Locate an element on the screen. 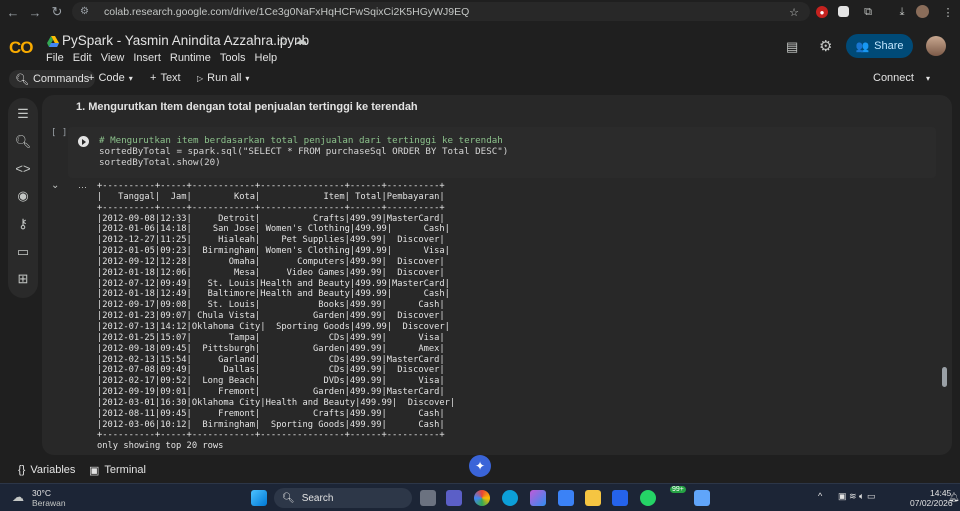 This screenshot has height=511, width=960. menu-runtime: Runtime is located at coordinates (190, 58).